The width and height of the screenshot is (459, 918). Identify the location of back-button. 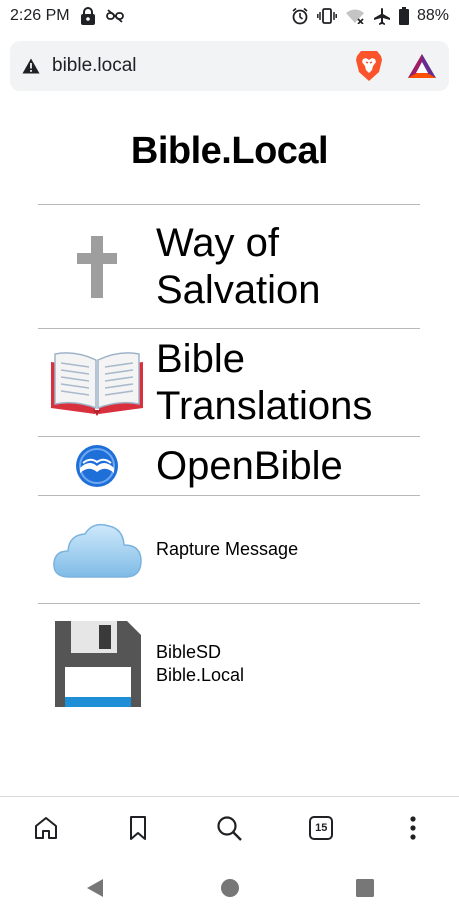
(95, 888).